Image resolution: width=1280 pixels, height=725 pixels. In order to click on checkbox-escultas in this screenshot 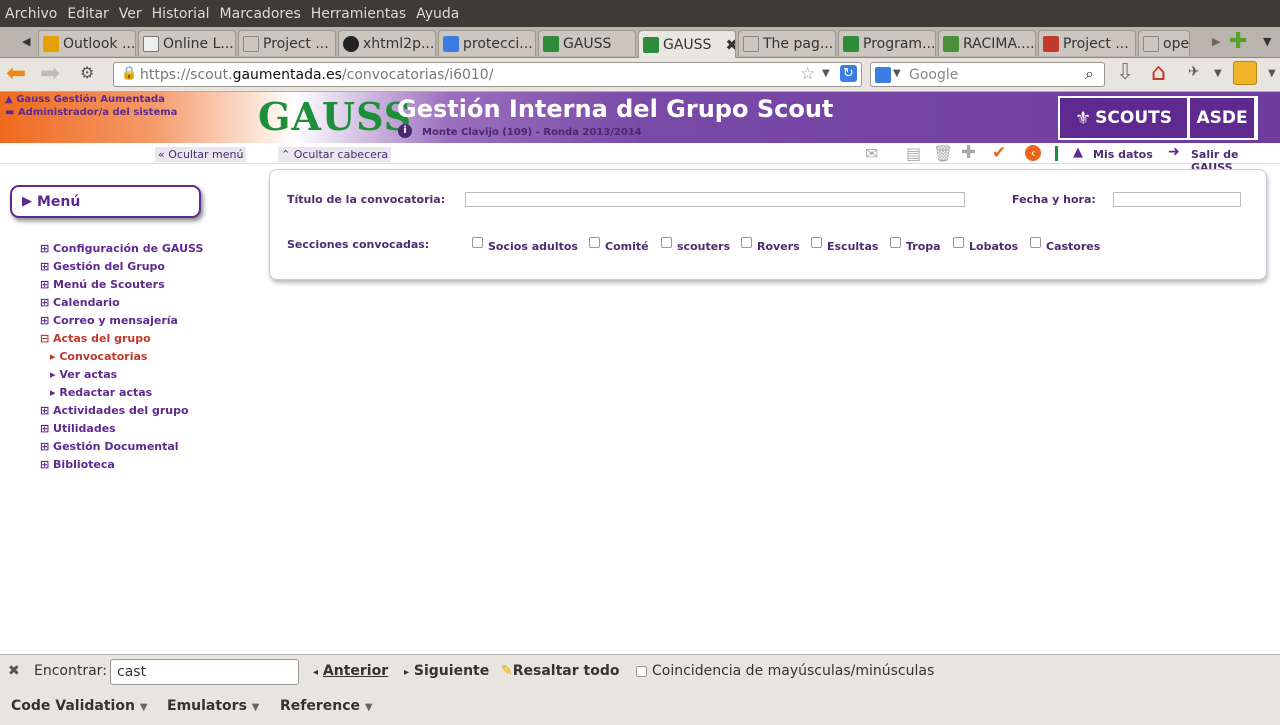, I will do `click(816, 242)`.